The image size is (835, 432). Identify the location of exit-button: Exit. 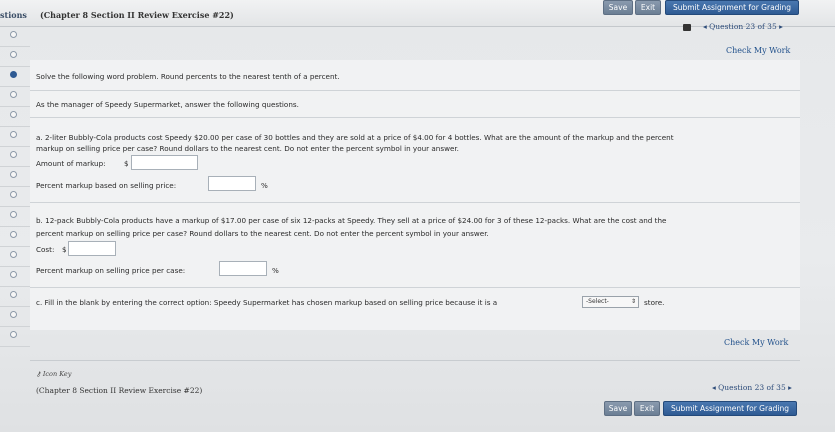
(648, 7).